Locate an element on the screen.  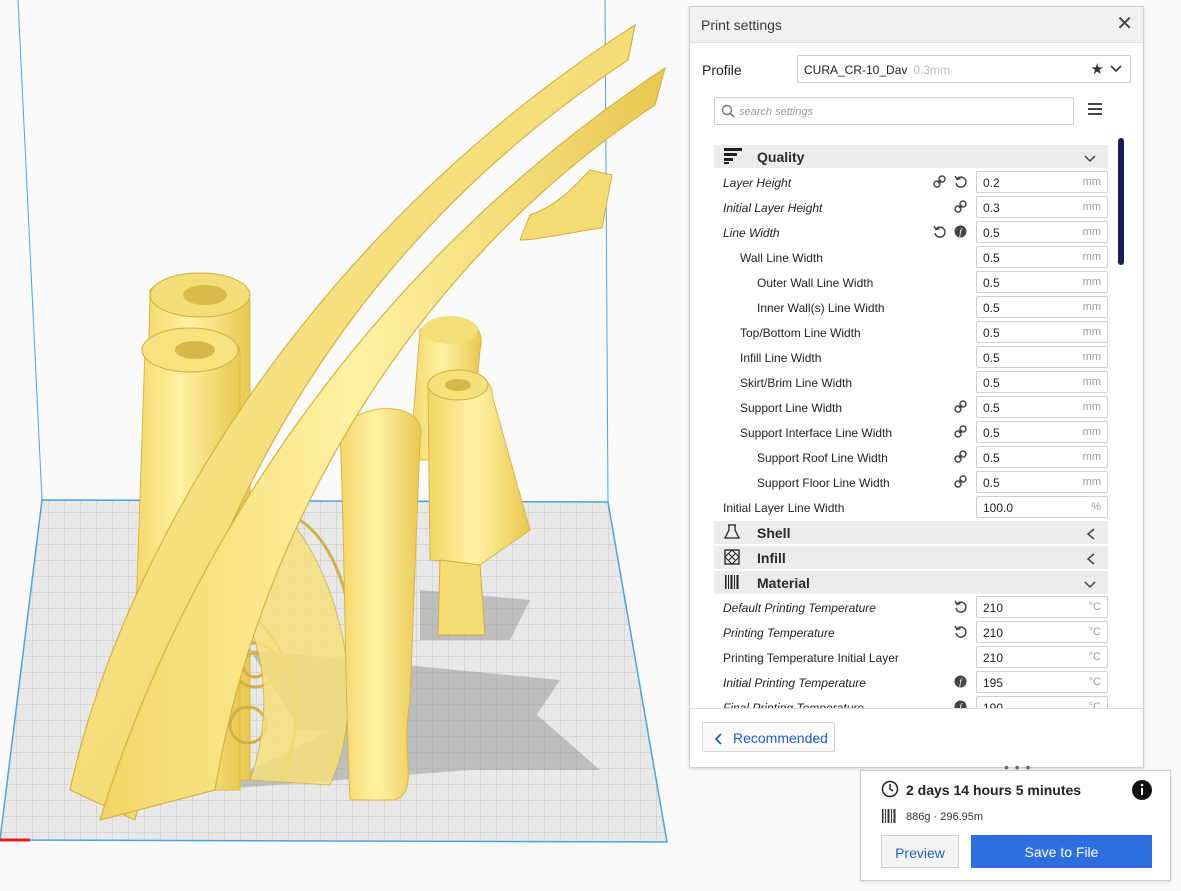
recommended-button: Recommended is located at coordinates (768, 737).